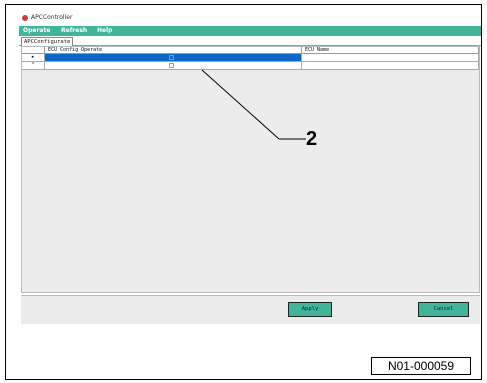 This screenshot has width=487, height=383. What do you see at coordinates (421, 366) in the screenshot?
I see `figure-reference-label: N01-000059` at bounding box center [421, 366].